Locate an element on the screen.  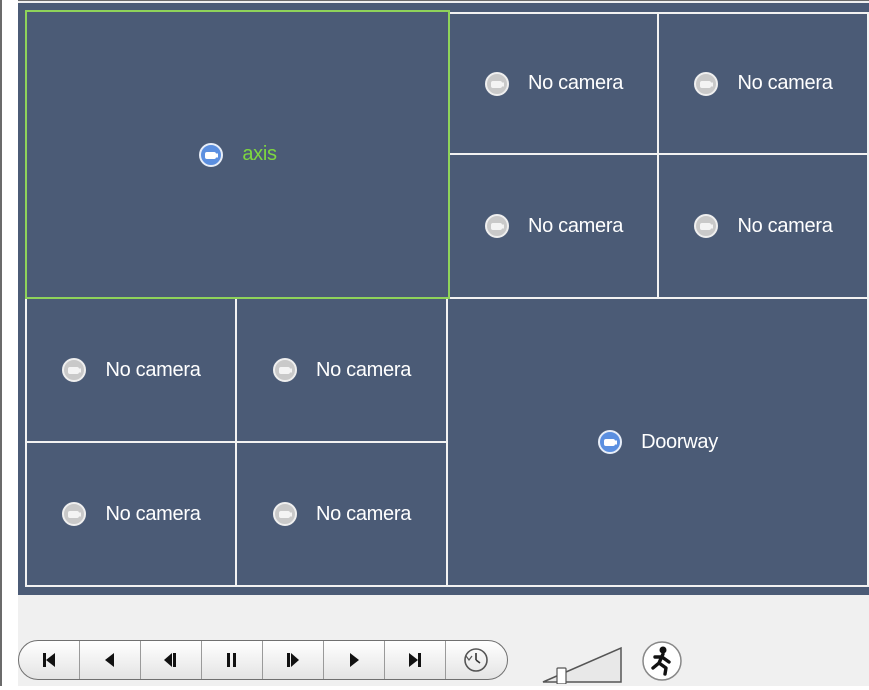
skip-start-icon is located at coordinates (49, 660).